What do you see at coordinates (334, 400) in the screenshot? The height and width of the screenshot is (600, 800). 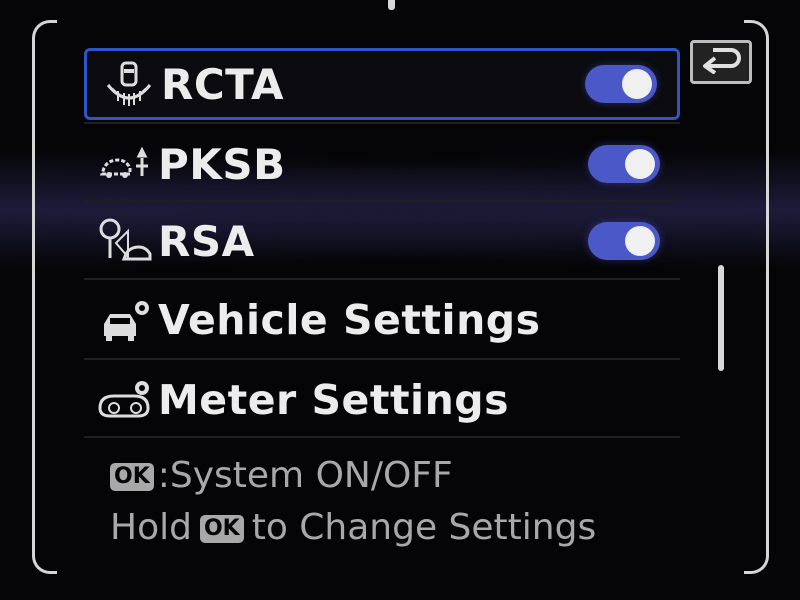 I see `menu-item-label: Meter Settings` at bounding box center [334, 400].